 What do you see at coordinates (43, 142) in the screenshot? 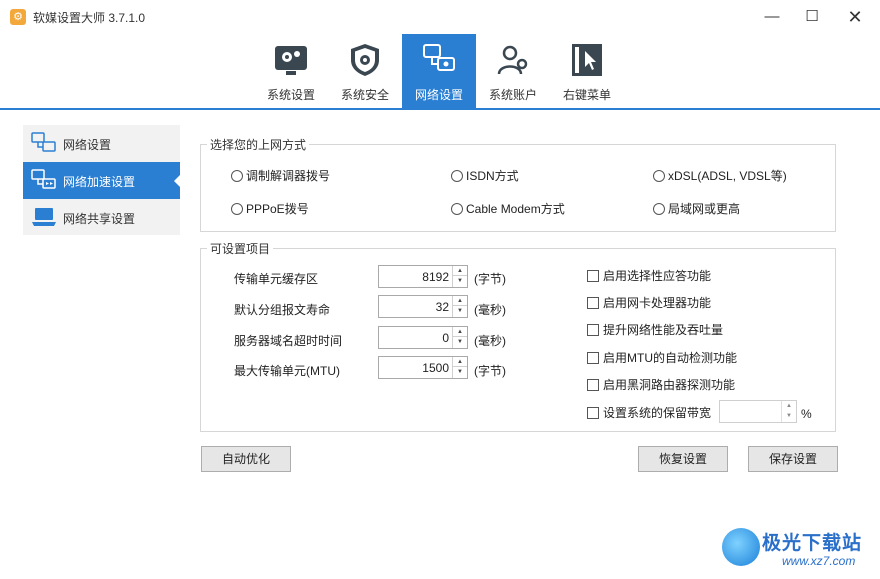
I see `network-settings-icon` at bounding box center [43, 142].